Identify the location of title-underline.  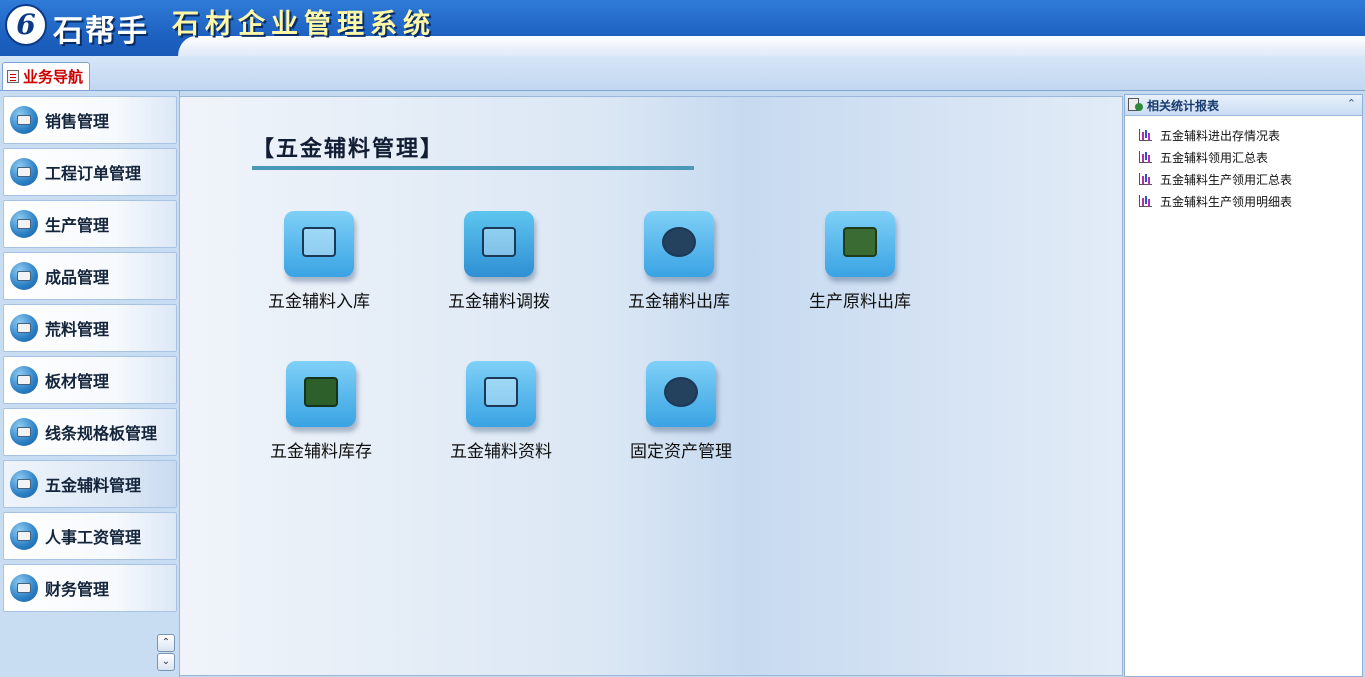
(473, 168).